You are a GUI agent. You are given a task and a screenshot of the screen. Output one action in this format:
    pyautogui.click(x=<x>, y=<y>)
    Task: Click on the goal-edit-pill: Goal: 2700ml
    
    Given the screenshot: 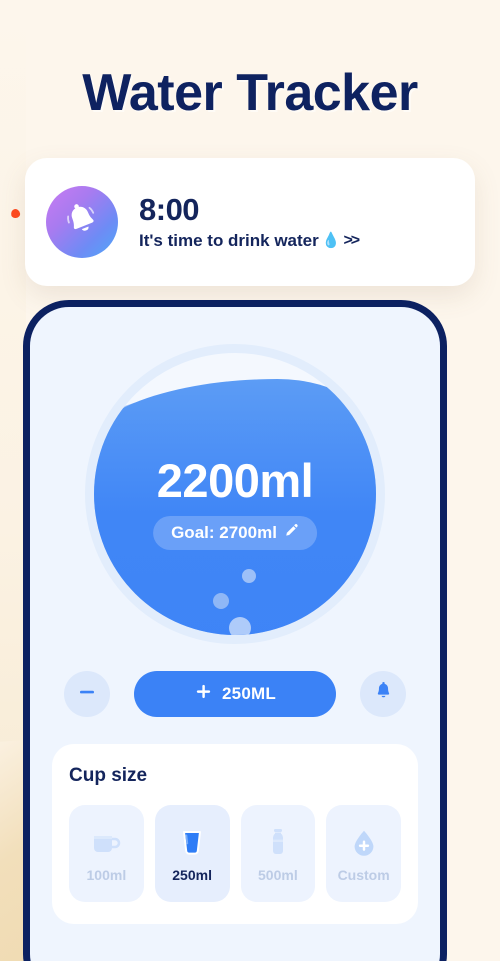 What is the action you would take?
    pyautogui.click(x=235, y=533)
    